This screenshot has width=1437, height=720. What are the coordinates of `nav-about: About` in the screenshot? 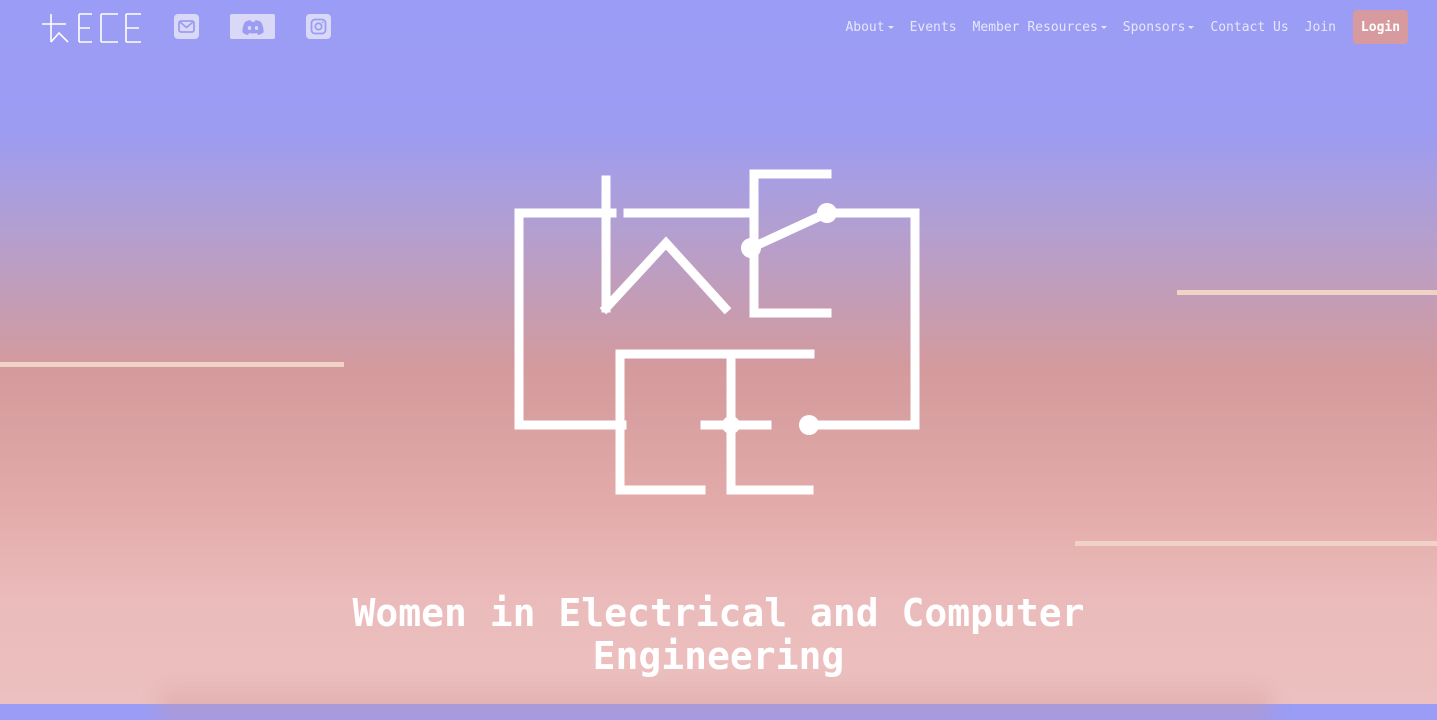 It's located at (869, 27).